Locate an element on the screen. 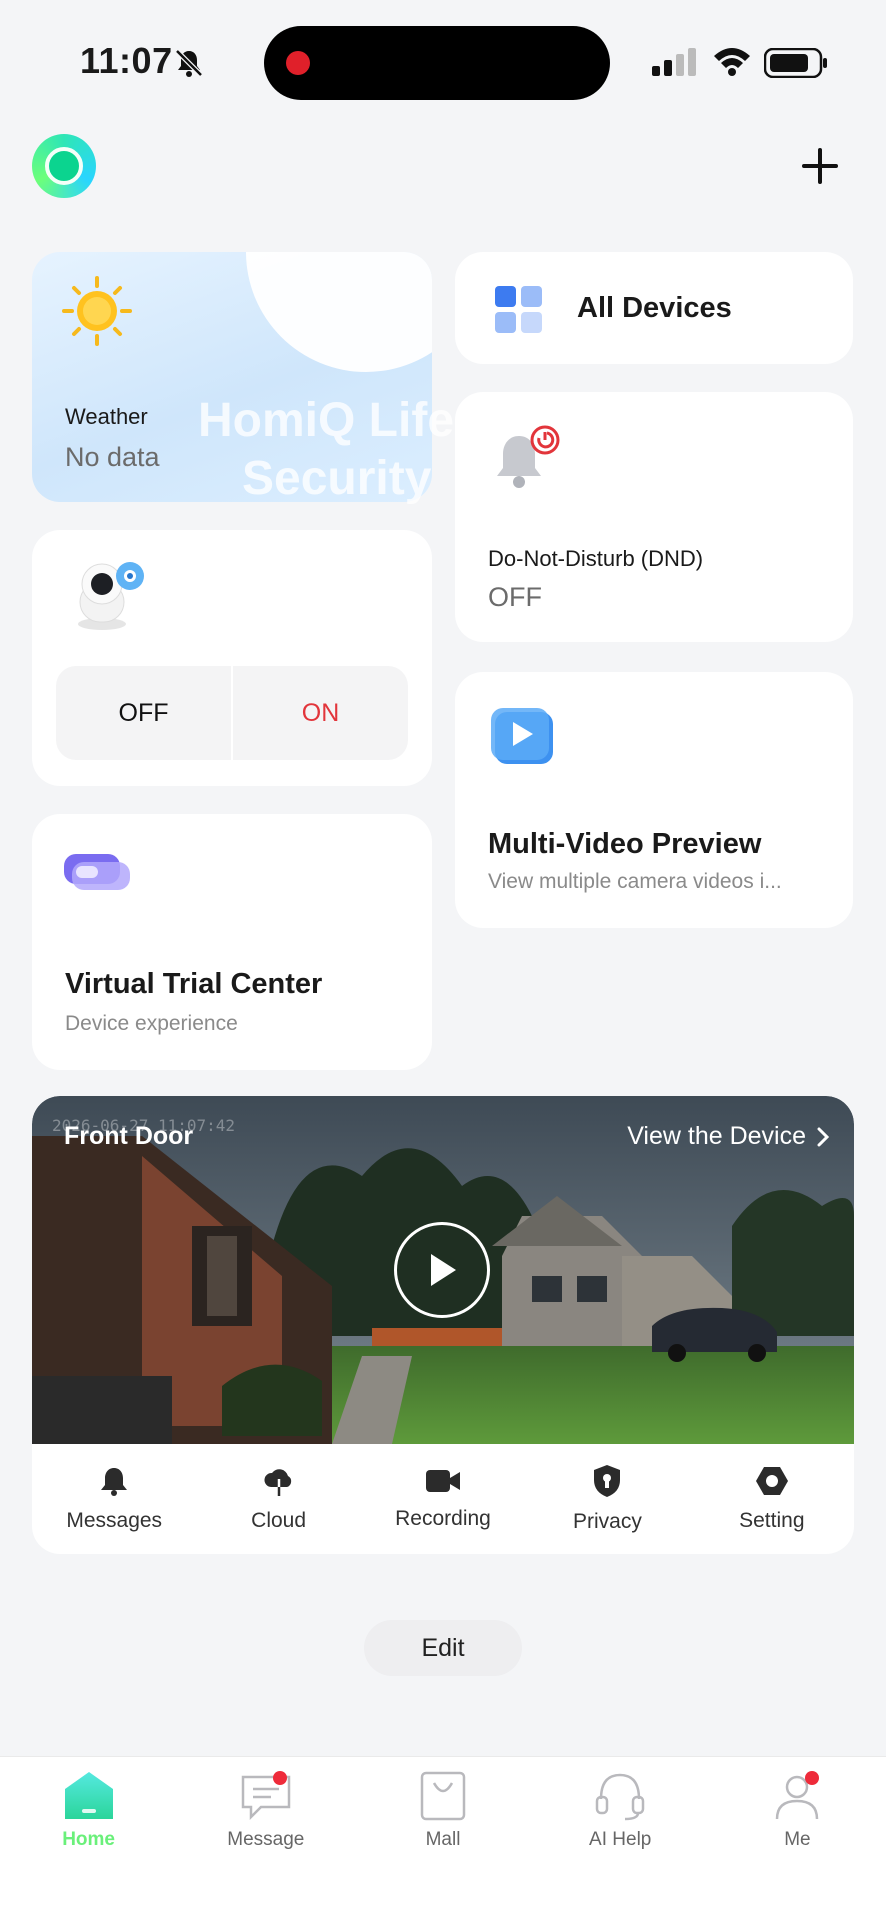 The image size is (886, 1920). action-cloud: Cloud is located at coordinates (278, 1499).